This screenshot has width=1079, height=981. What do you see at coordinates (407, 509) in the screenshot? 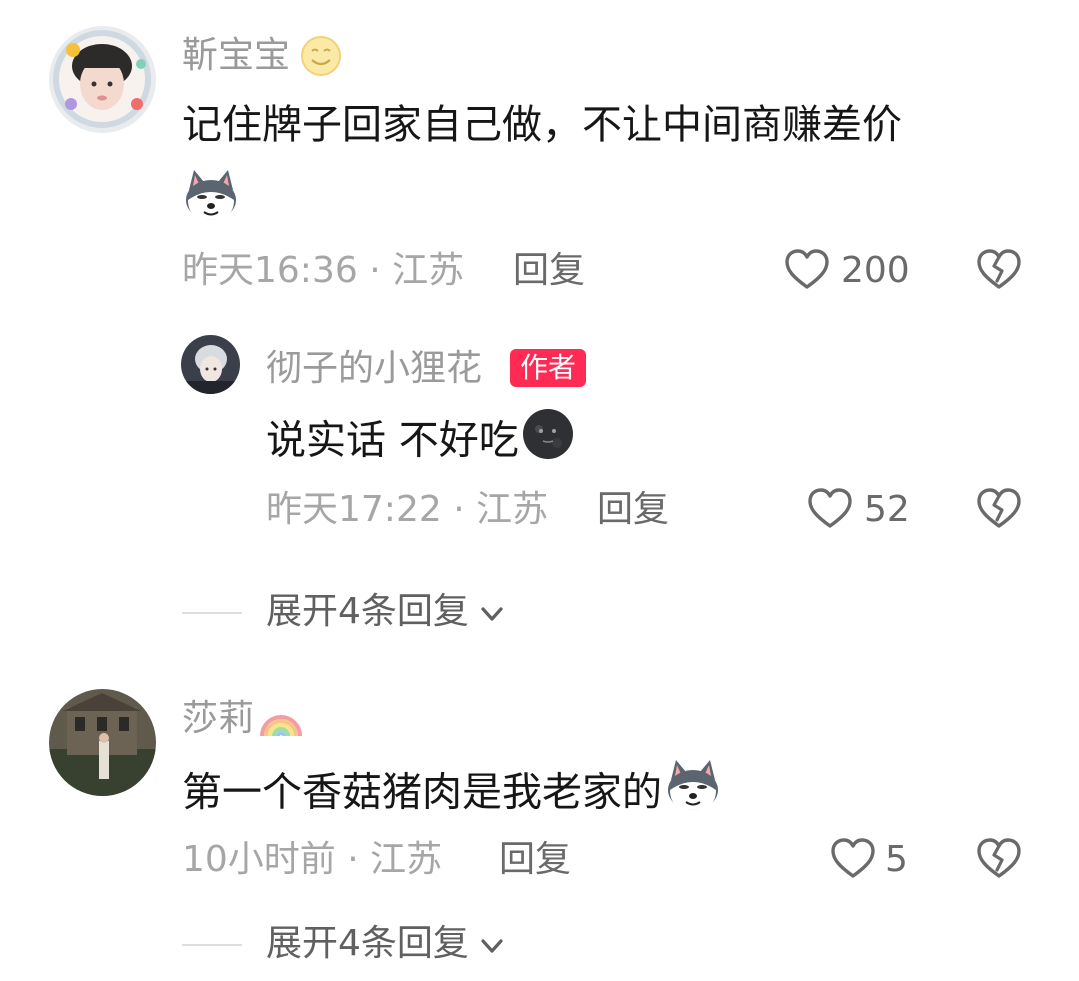
I see `reply-time-location: 昨天17:22 · 江苏` at bounding box center [407, 509].